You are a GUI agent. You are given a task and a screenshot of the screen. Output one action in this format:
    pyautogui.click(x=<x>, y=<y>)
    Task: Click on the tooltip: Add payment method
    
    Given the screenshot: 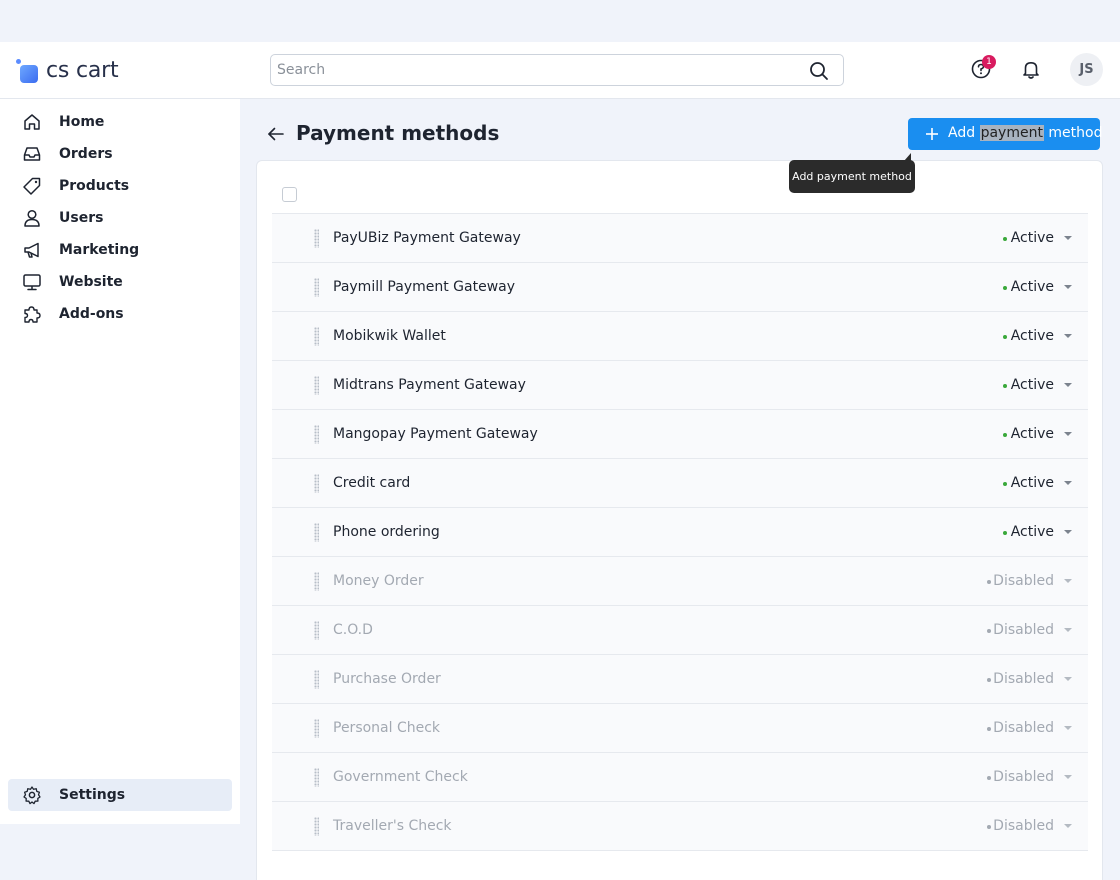 What is the action you would take?
    pyautogui.click(x=852, y=173)
    